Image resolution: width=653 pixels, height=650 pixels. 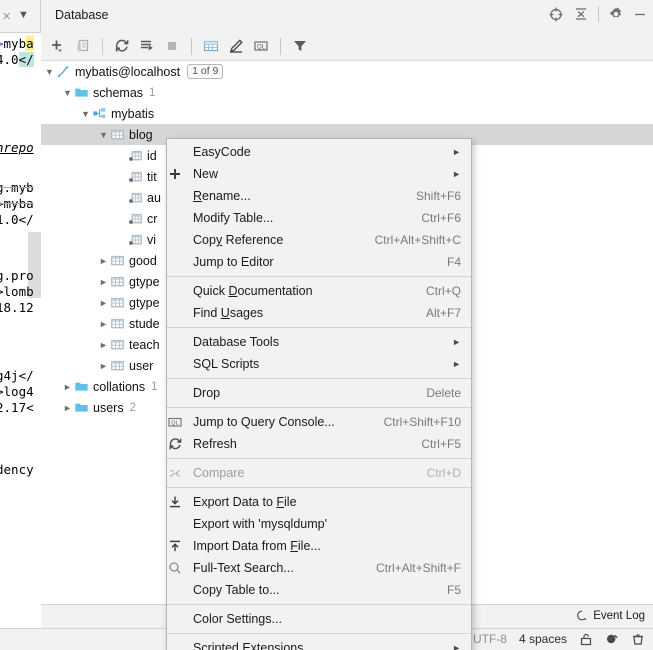 What do you see at coordinates (248, 645) in the screenshot?
I see `menu-item-label: Scripted Extensions` at bounding box center [248, 645].